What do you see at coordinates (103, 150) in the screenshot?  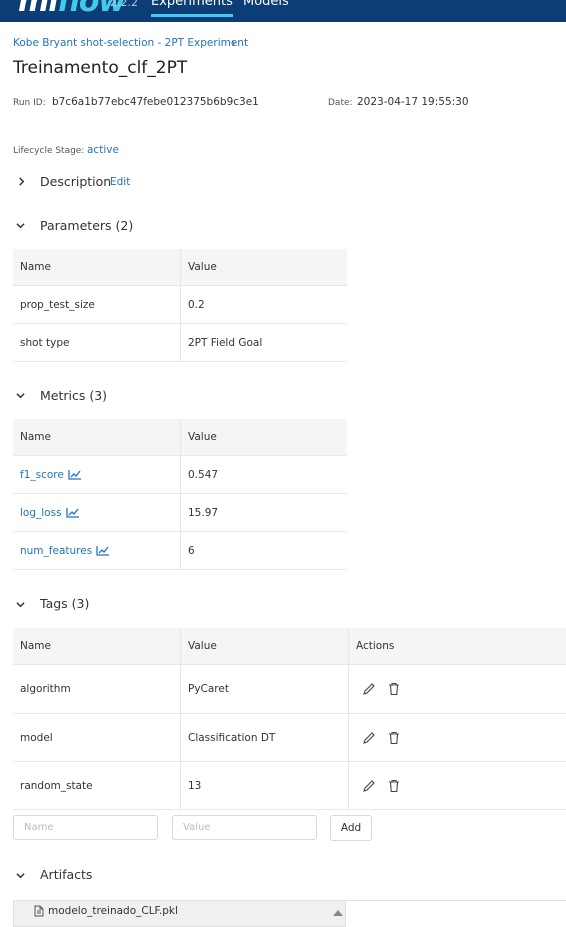 I see `lifecycle-value: active` at bounding box center [103, 150].